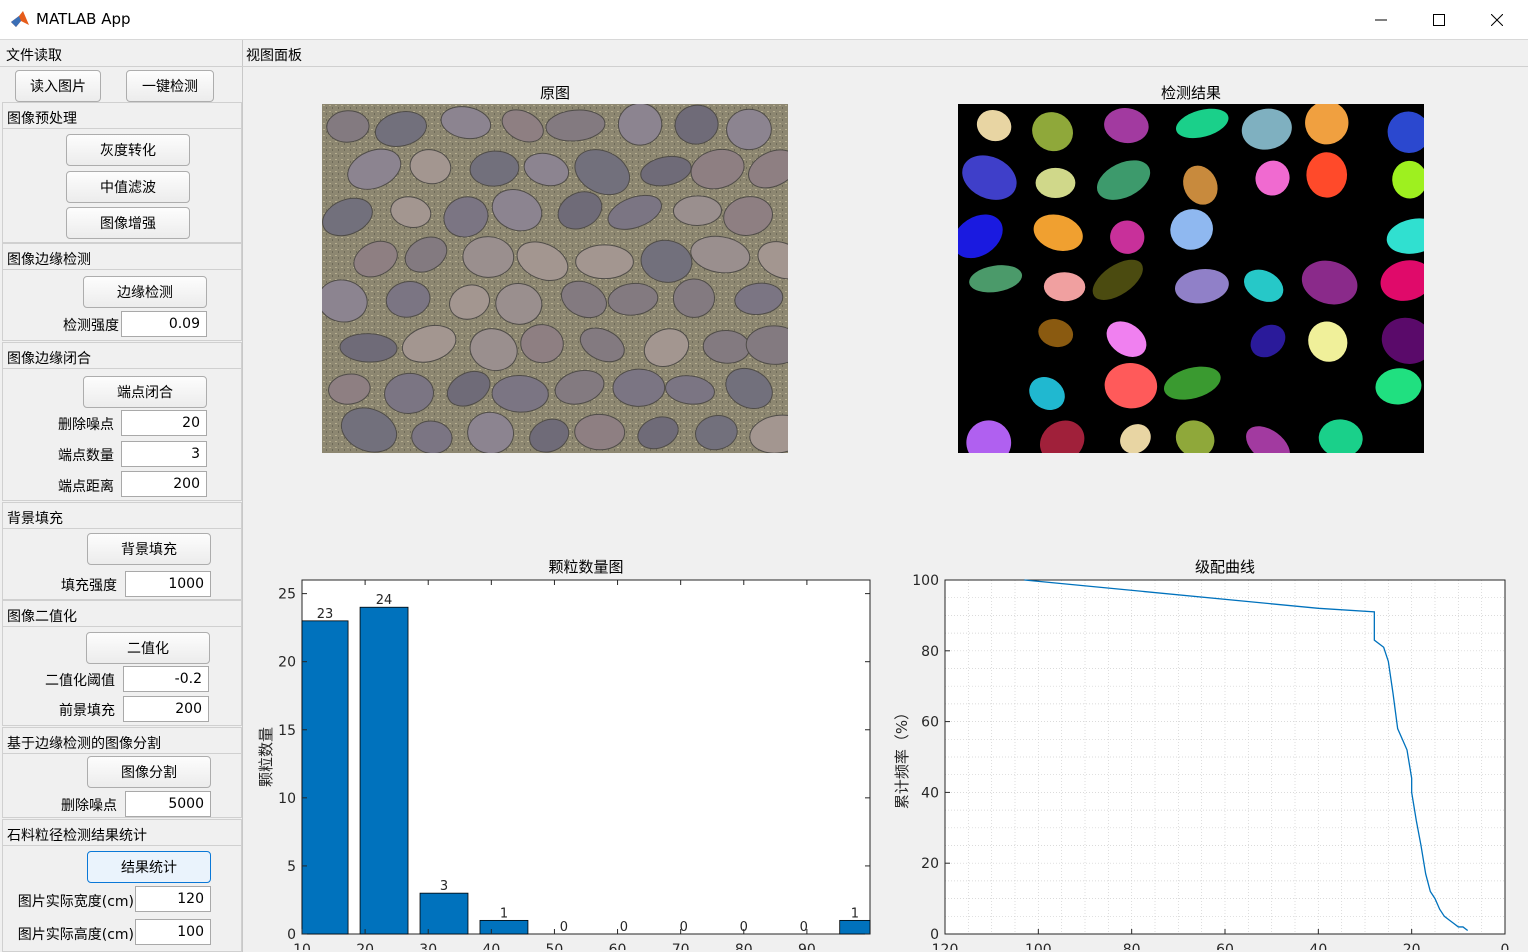 The image size is (1528, 952). I want to click on x-tick-label: 10, so click(302, 946).